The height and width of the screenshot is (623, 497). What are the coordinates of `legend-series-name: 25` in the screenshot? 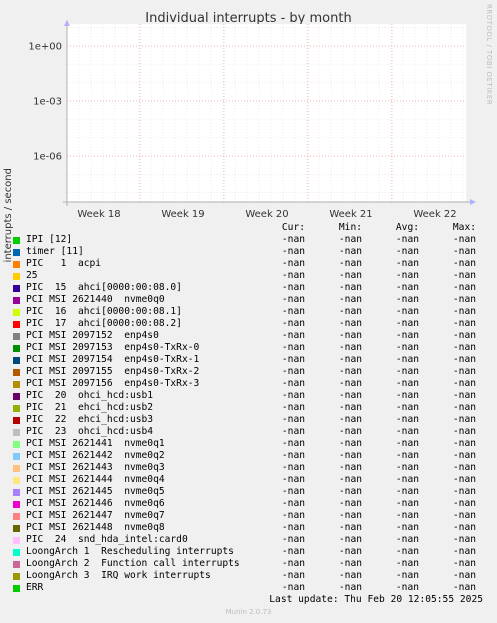 It's located at (32, 275).